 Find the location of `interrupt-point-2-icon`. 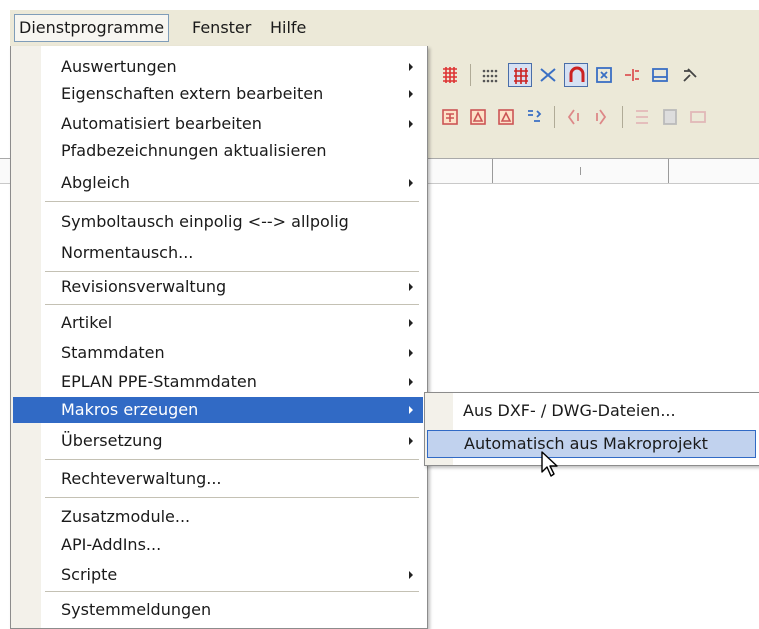

interrupt-point-2-icon is located at coordinates (602, 117).